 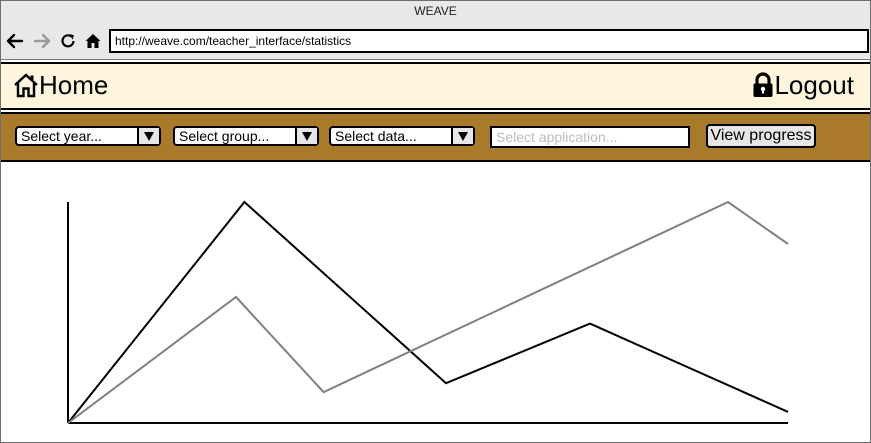 I want to click on home-outline-icon, so click(x=26, y=85).